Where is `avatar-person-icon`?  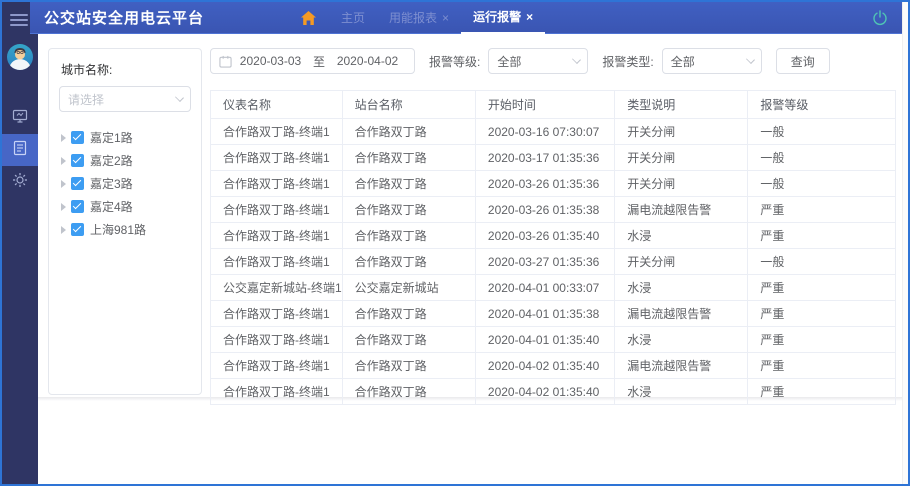 avatar-person-icon is located at coordinates (20, 59).